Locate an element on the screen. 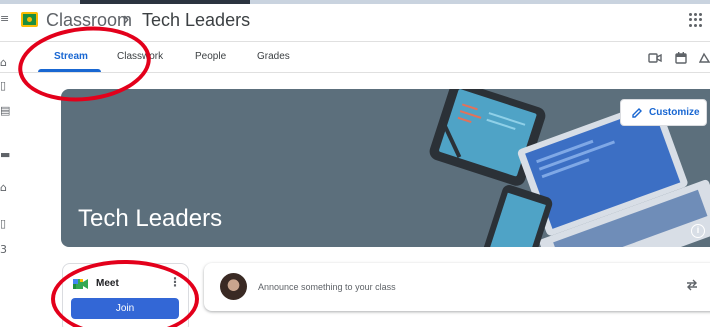  announce-box: Announce something to your class is located at coordinates (457, 287).